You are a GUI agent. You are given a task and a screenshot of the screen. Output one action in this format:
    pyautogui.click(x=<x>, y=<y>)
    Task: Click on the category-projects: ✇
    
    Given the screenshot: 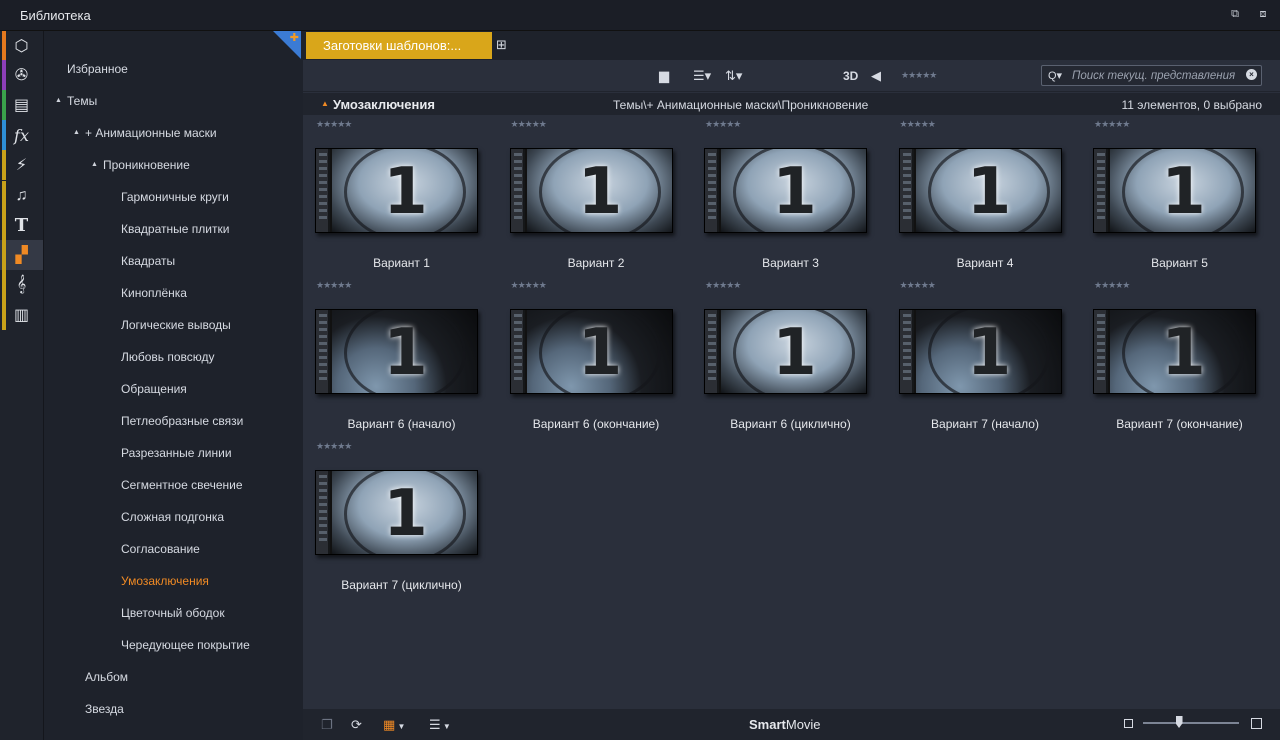 What is the action you would take?
    pyautogui.click(x=21, y=75)
    